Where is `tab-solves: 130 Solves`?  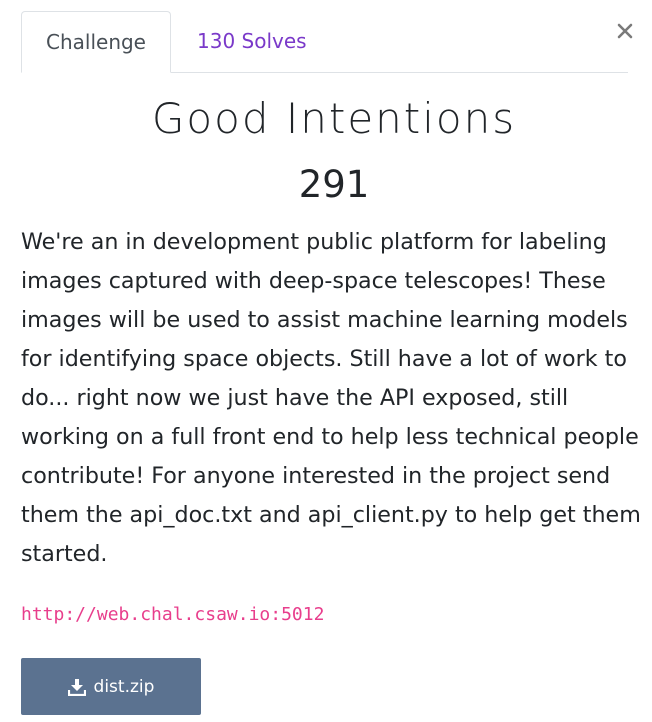 tab-solves: 130 Solves is located at coordinates (252, 41).